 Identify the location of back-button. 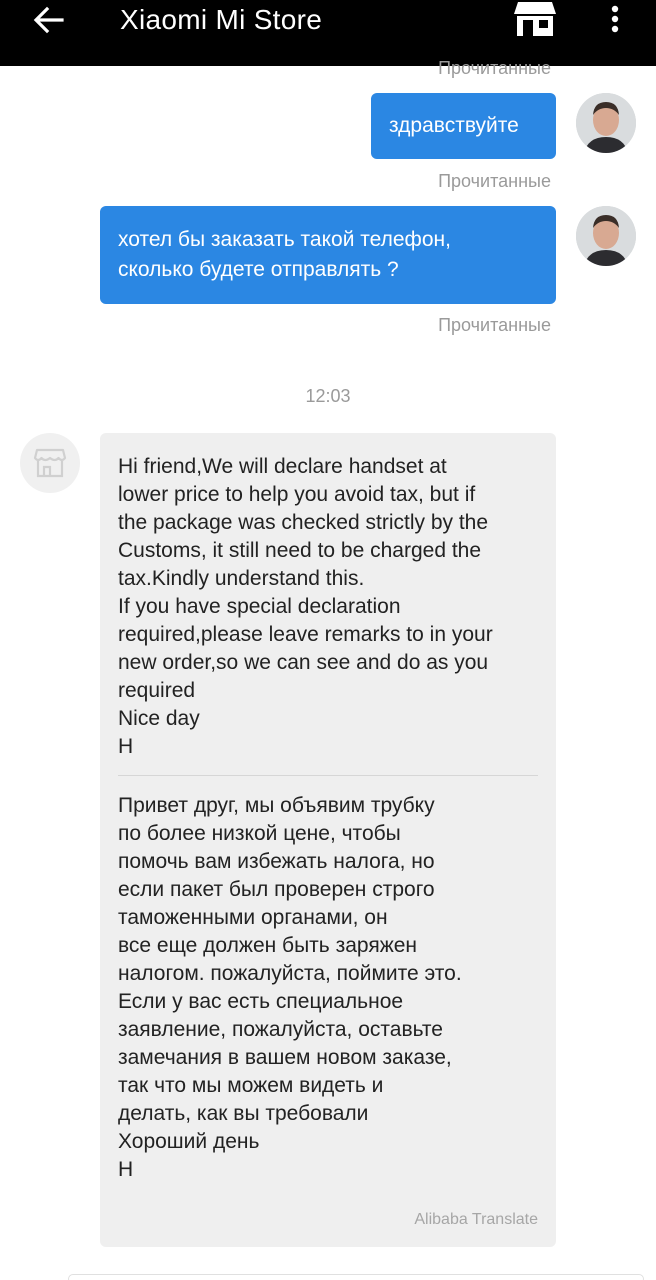
(48, 20).